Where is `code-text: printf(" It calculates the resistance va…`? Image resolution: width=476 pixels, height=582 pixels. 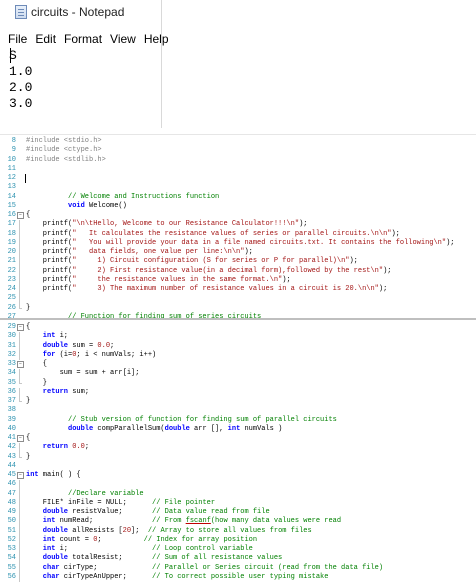 code-text: printf(" It calculates the resistance va… is located at coordinates (213, 234).